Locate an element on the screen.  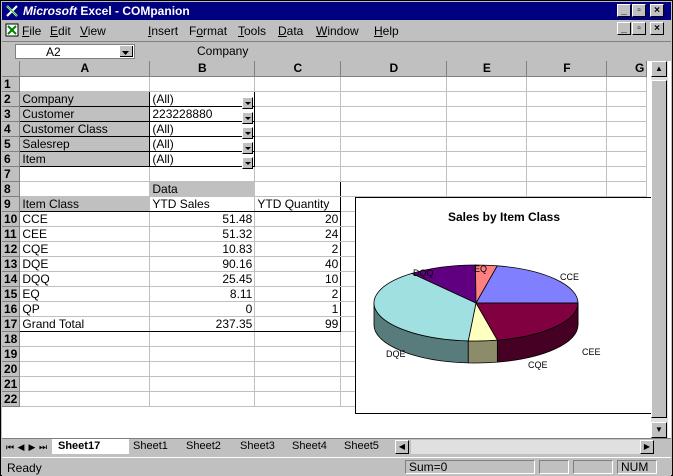
pivot-item-class: EQ is located at coordinates (85, 294).